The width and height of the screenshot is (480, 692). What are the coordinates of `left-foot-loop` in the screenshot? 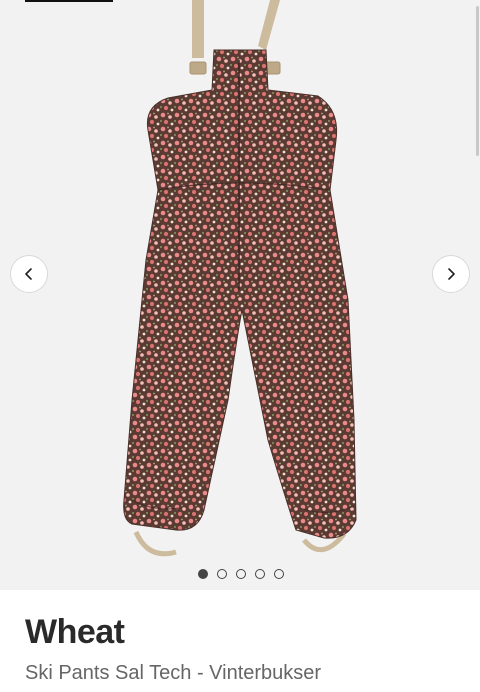 It's located at (155, 543).